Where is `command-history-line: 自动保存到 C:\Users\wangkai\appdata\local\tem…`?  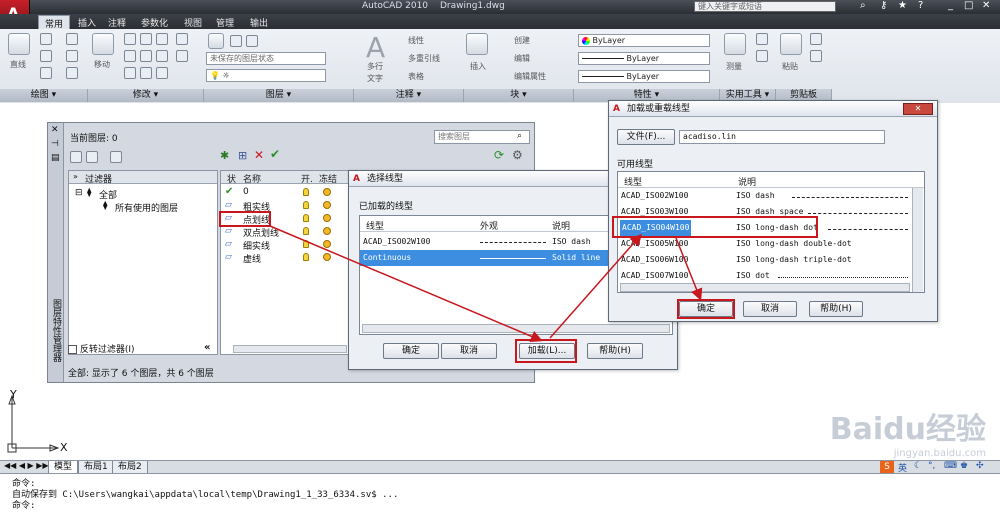
command-history-line: 自动保存到 C:\Users\wangkai\appdata\local\tem… is located at coordinates (205, 495).